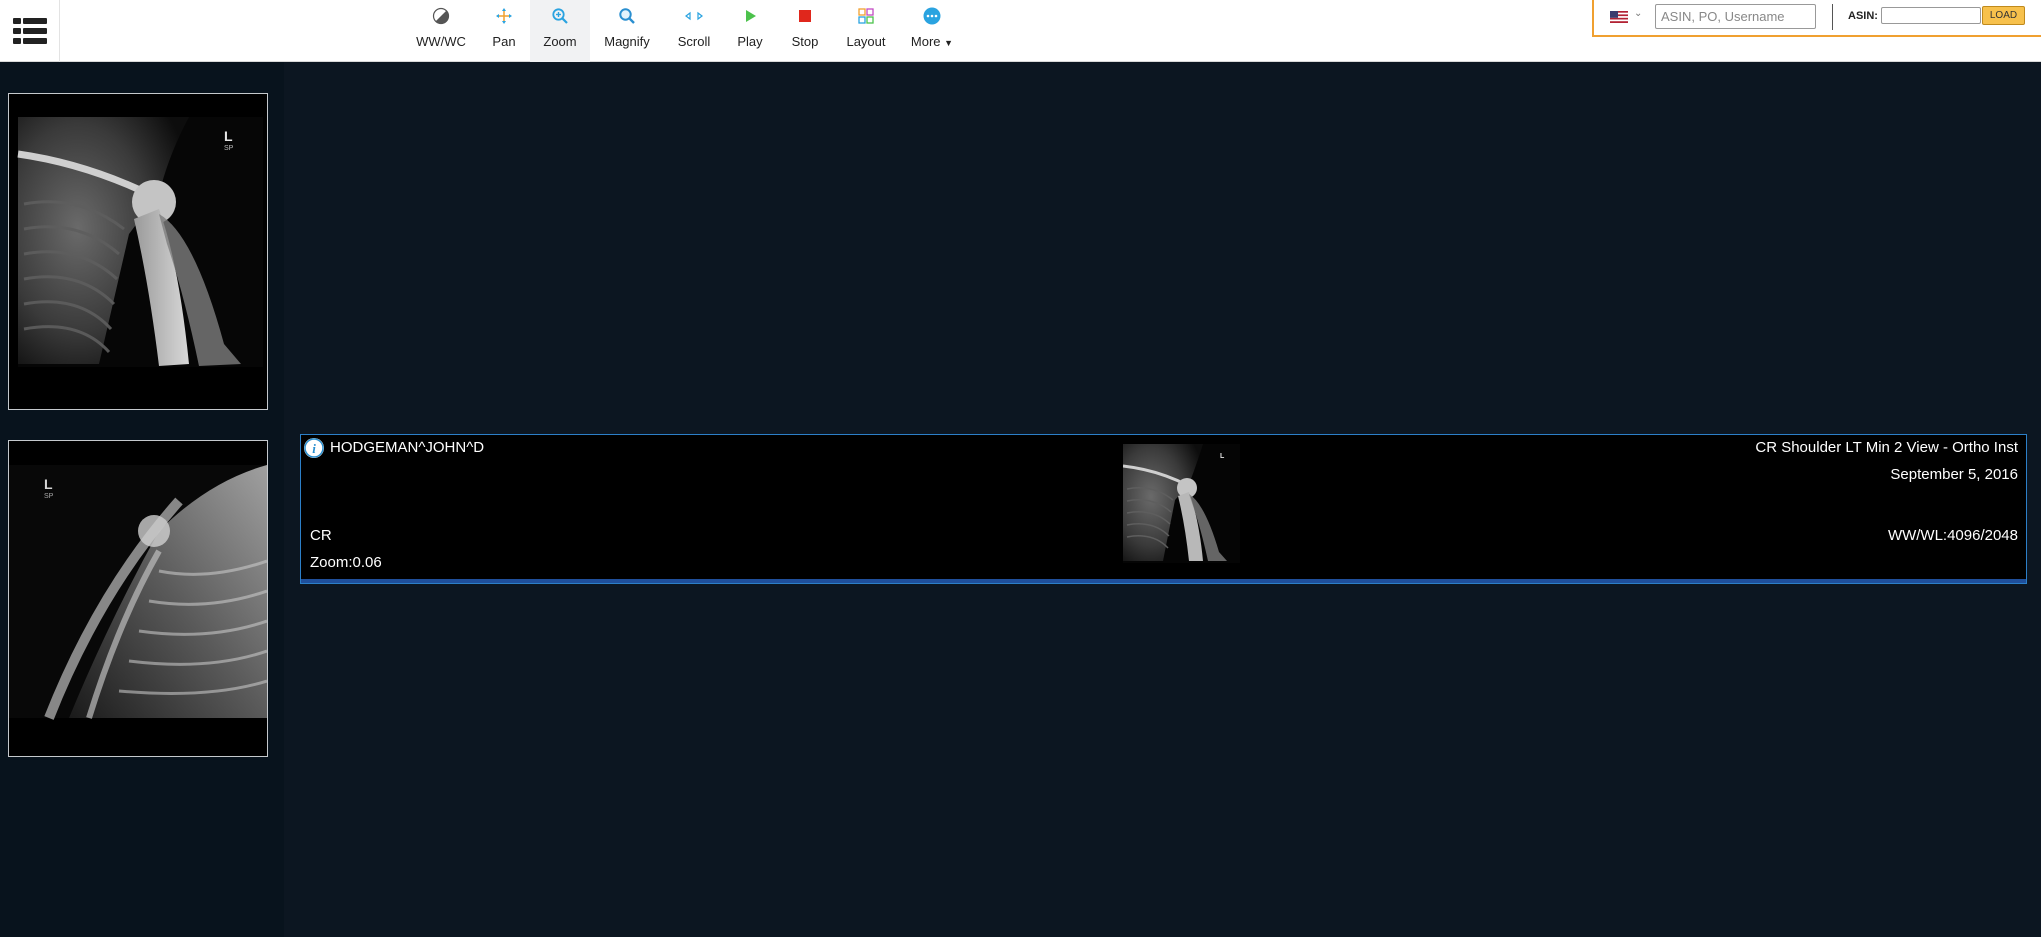 The height and width of the screenshot is (937, 2041). Describe the element at coordinates (932, 31) in the screenshot. I see `tool-more: More ▼` at that location.